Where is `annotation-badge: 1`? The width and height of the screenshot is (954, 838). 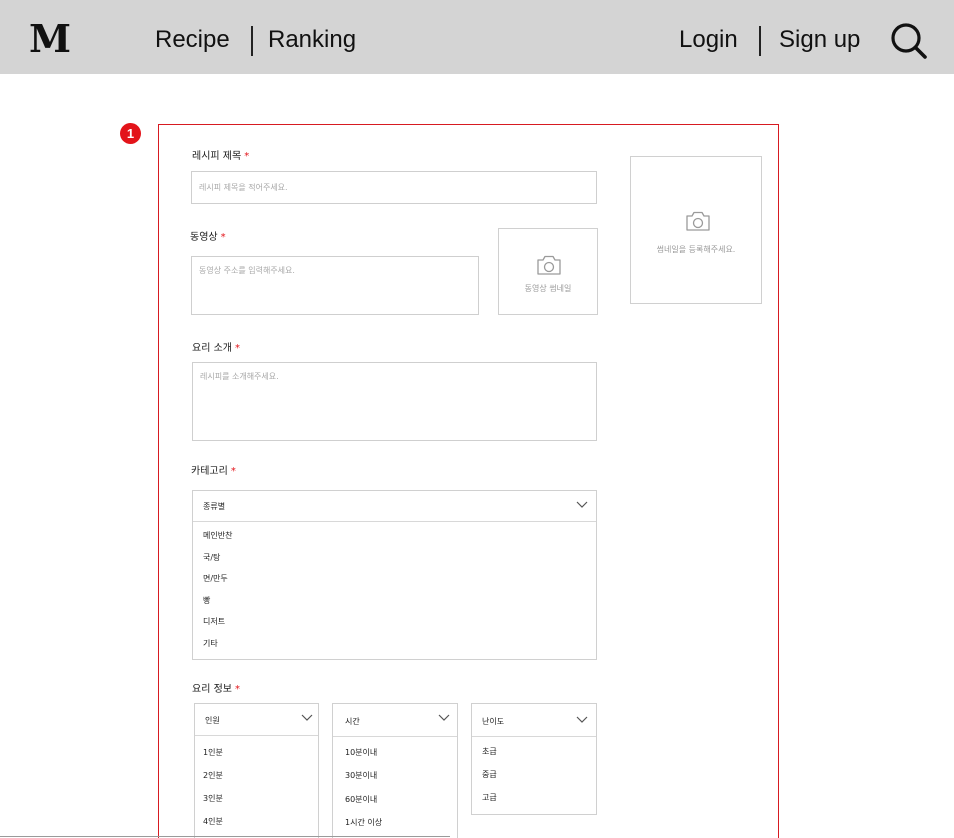
annotation-badge: 1 is located at coordinates (130, 133).